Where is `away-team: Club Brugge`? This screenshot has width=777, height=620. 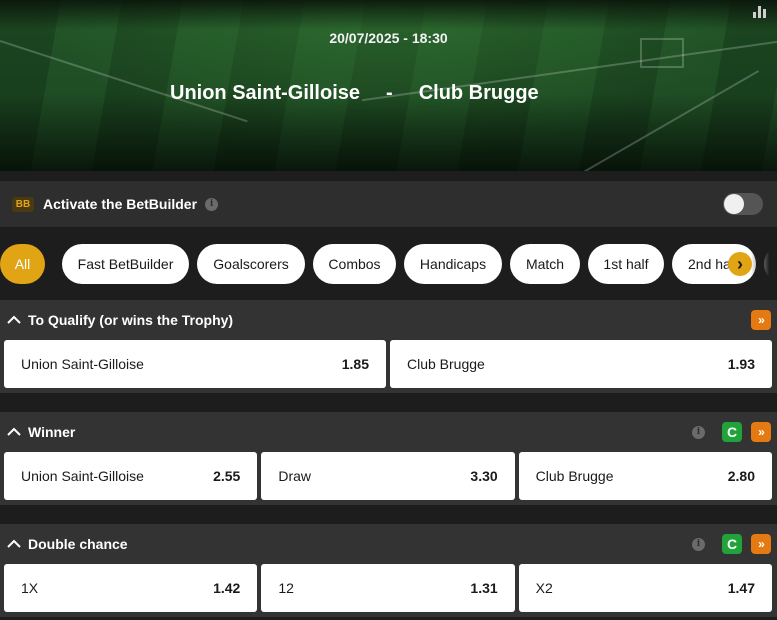 away-team: Club Brugge is located at coordinates (478, 93).